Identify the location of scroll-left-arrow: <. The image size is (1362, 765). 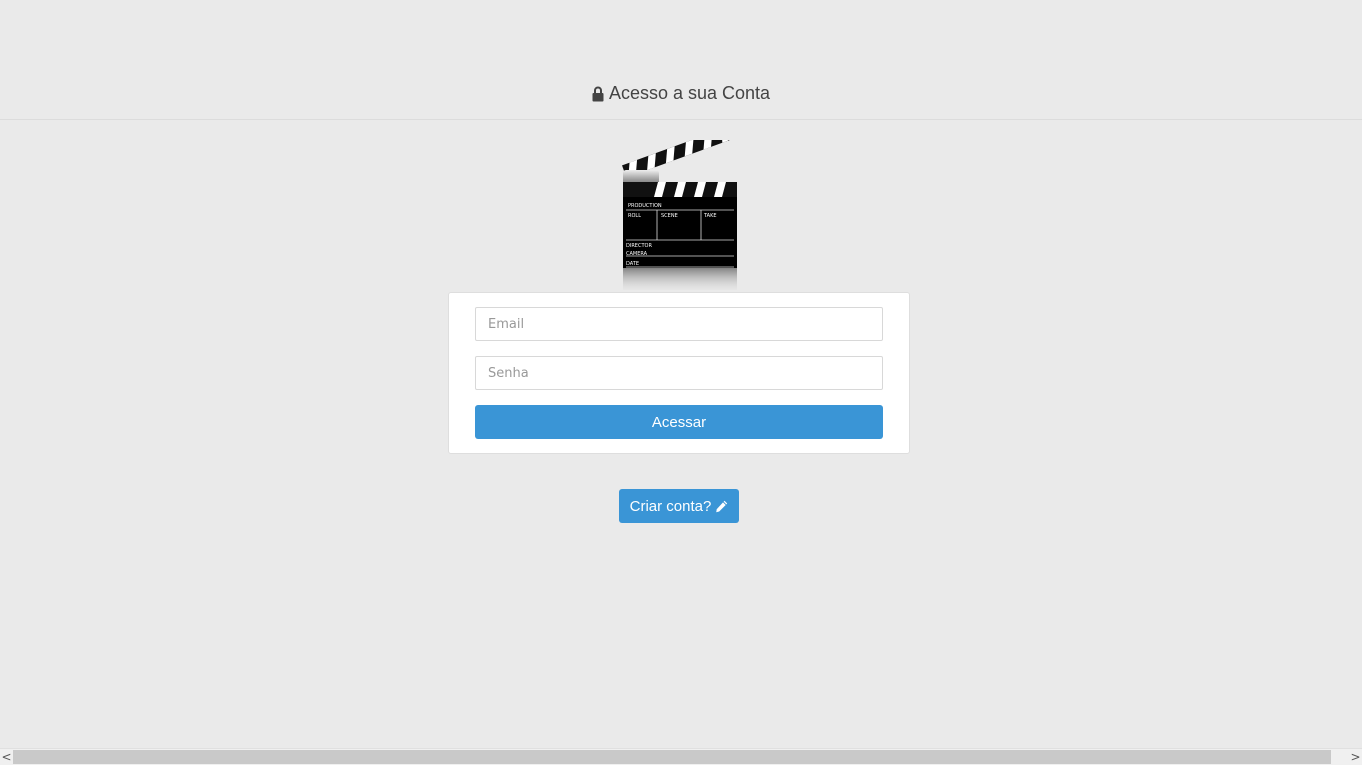
(6, 757).